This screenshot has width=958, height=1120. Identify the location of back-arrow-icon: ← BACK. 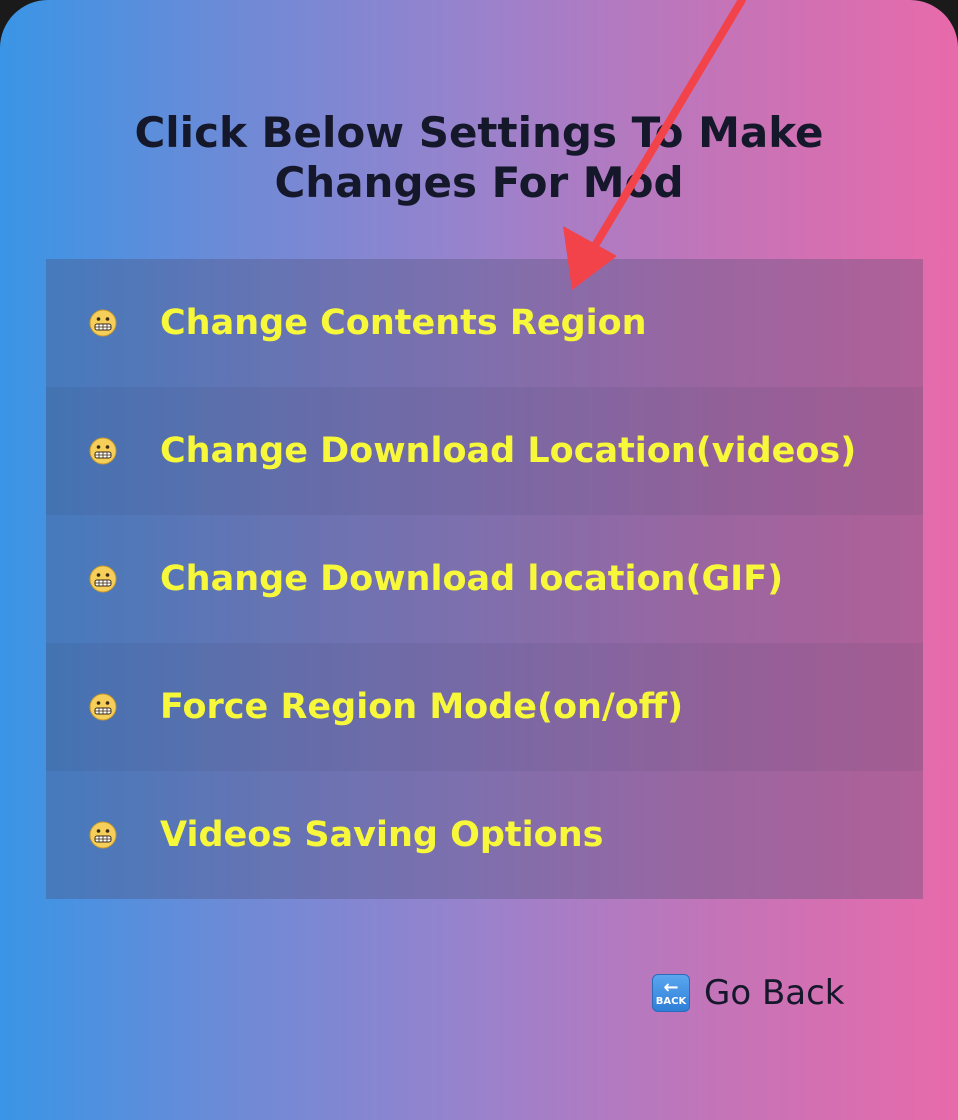
(671, 993).